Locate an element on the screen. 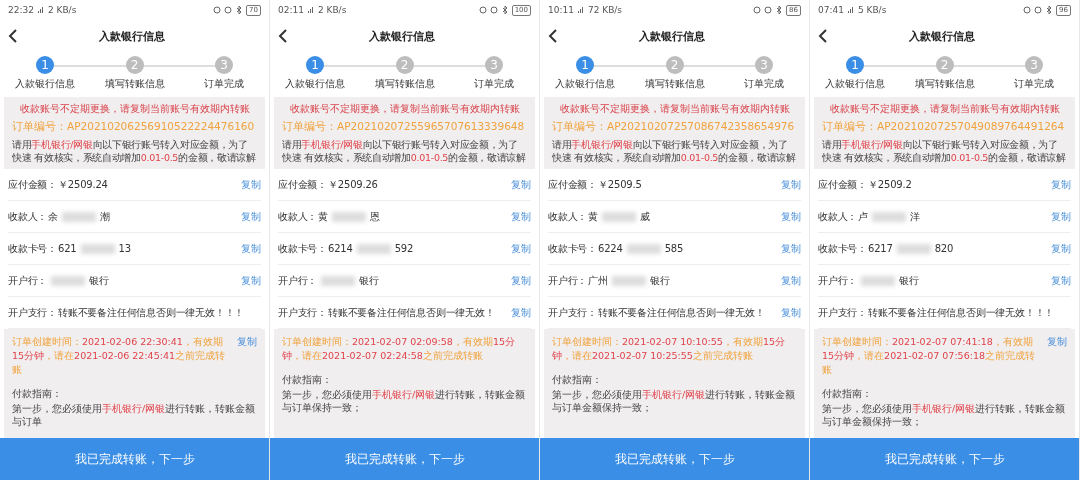  field-value: 820 is located at coordinates (944, 248).